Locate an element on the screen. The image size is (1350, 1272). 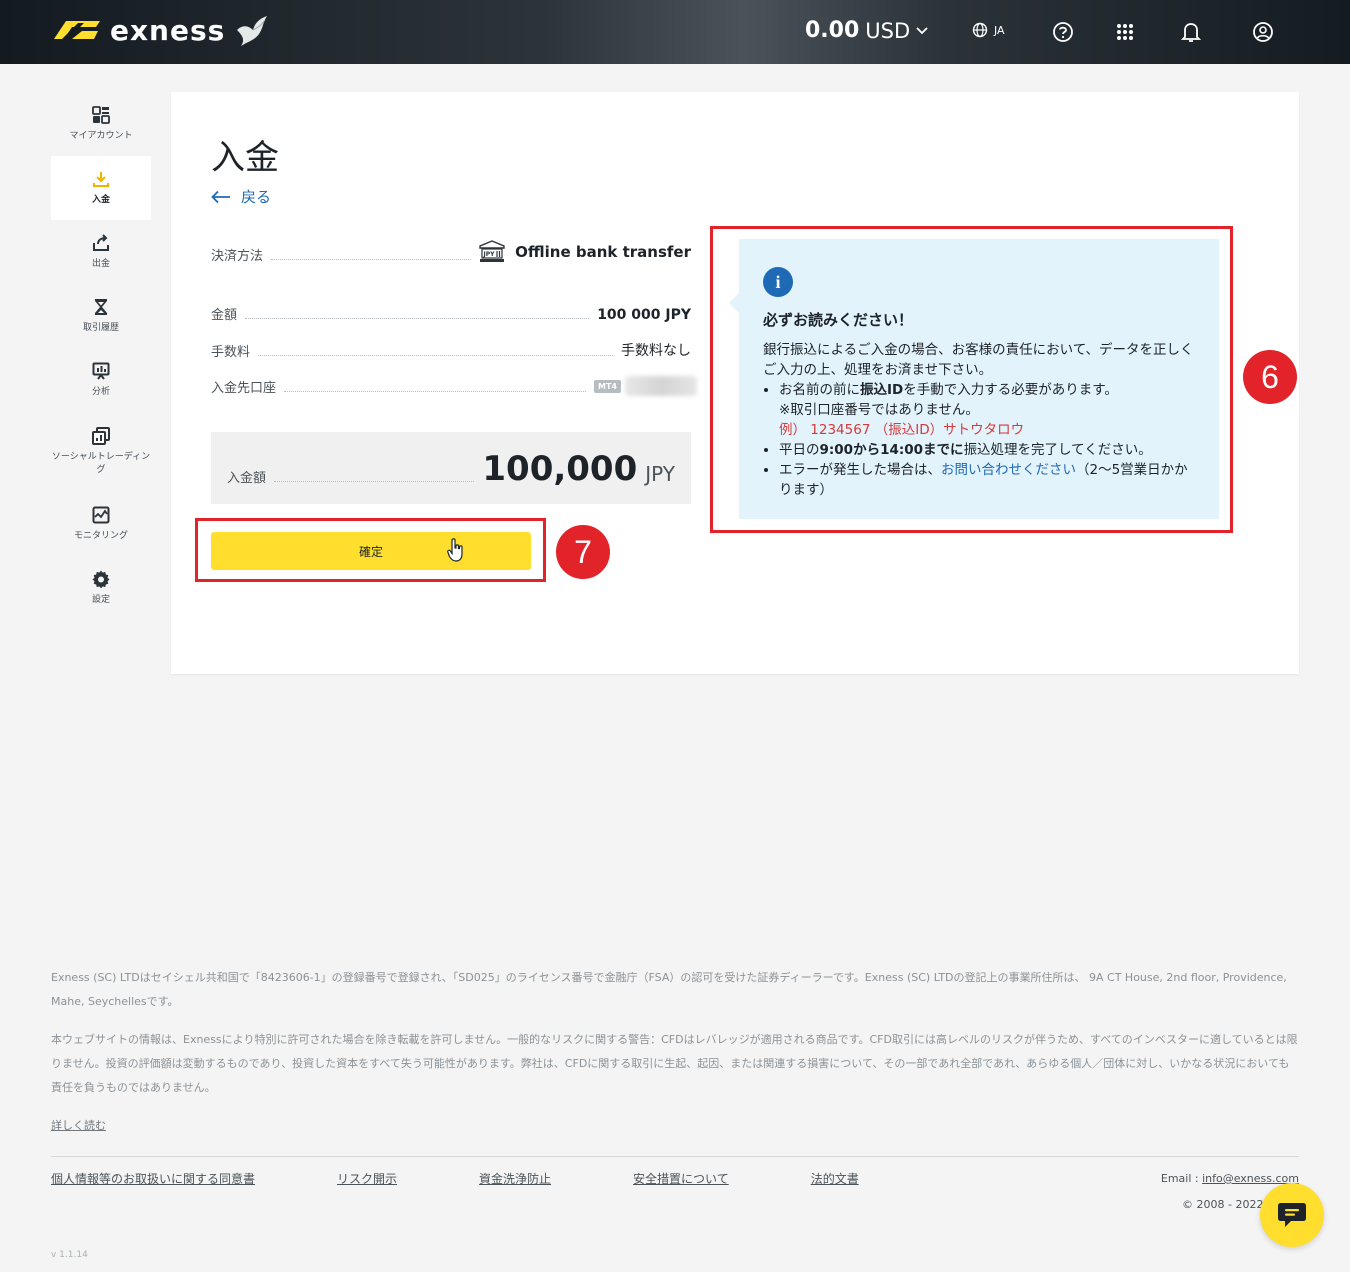
read-more-link: 詳しく読む is located at coordinates (78, 1125).